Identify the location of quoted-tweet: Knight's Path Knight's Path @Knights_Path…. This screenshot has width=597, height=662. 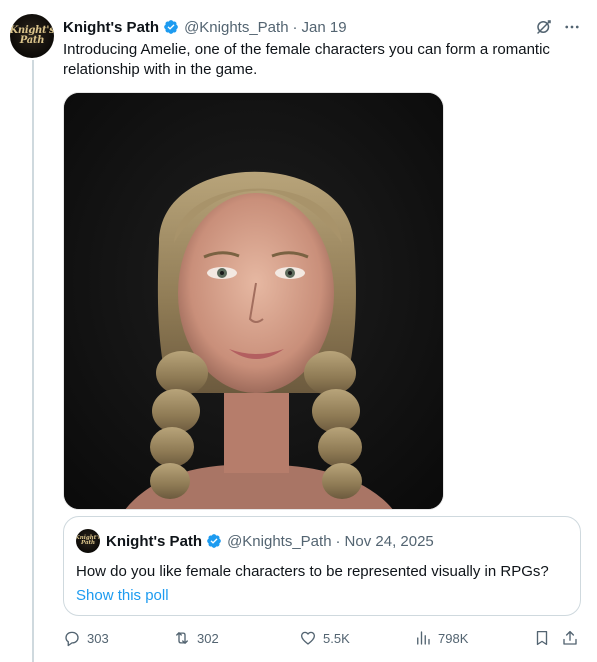
(322, 566).